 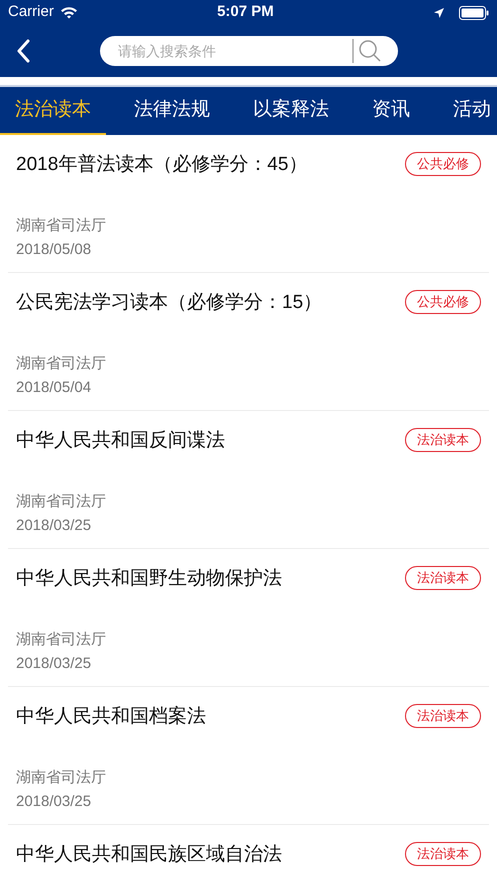 I want to click on article-date: 2018/05/04, so click(x=54, y=388).